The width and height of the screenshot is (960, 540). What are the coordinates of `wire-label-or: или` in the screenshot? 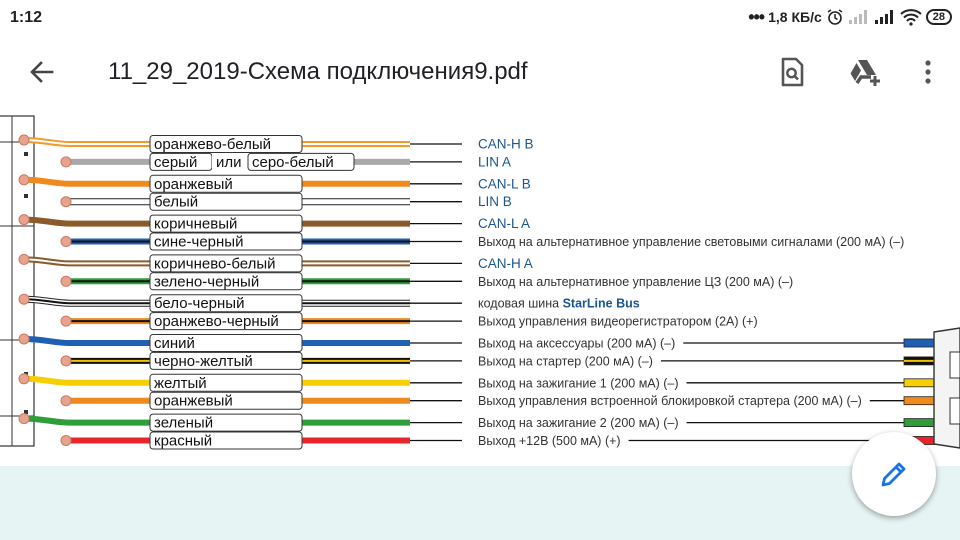 It's located at (229, 162).